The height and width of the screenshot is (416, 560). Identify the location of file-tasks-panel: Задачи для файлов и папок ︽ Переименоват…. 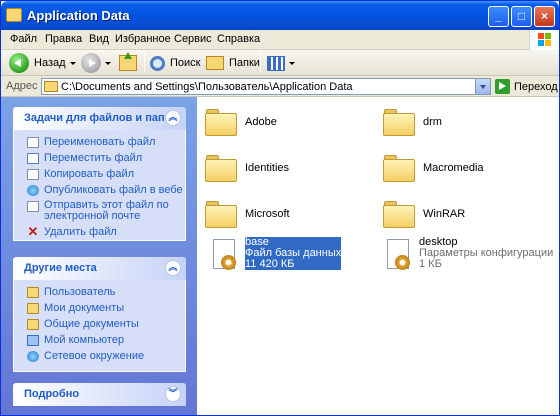
(99, 174).